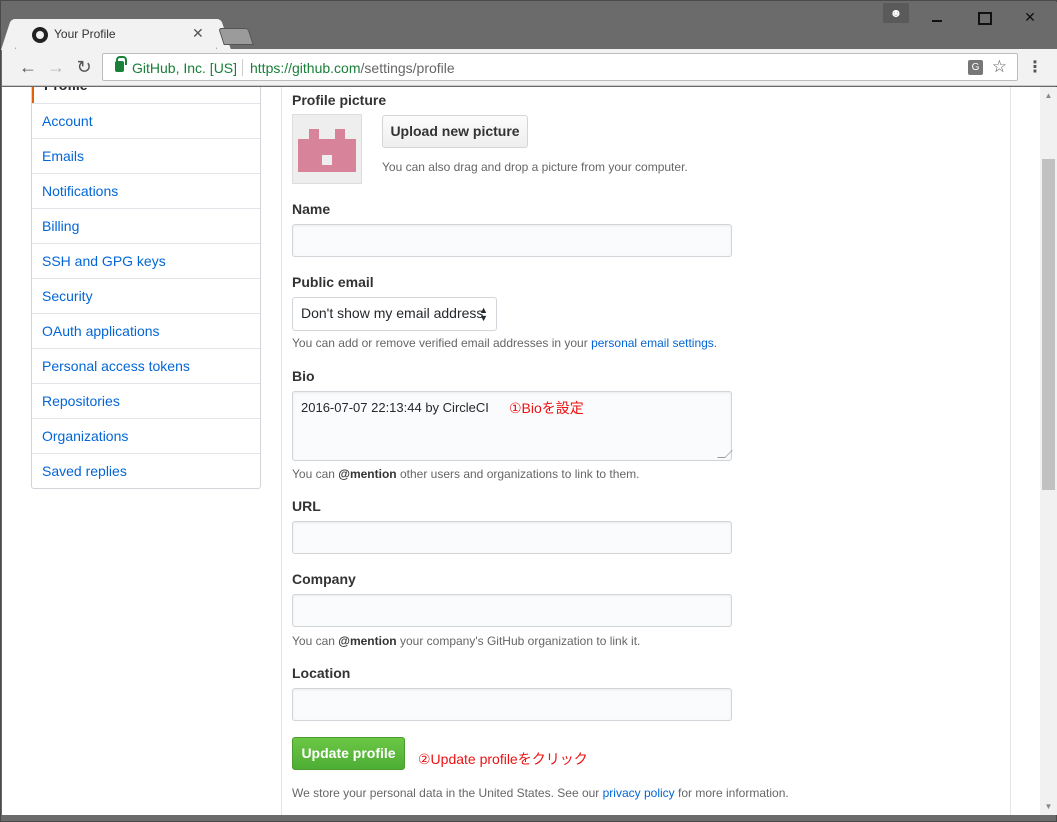 The image size is (1057, 822). Describe the element at coordinates (1048, 806) in the screenshot. I see `scroll-down-arrow-icon: ▼` at that location.